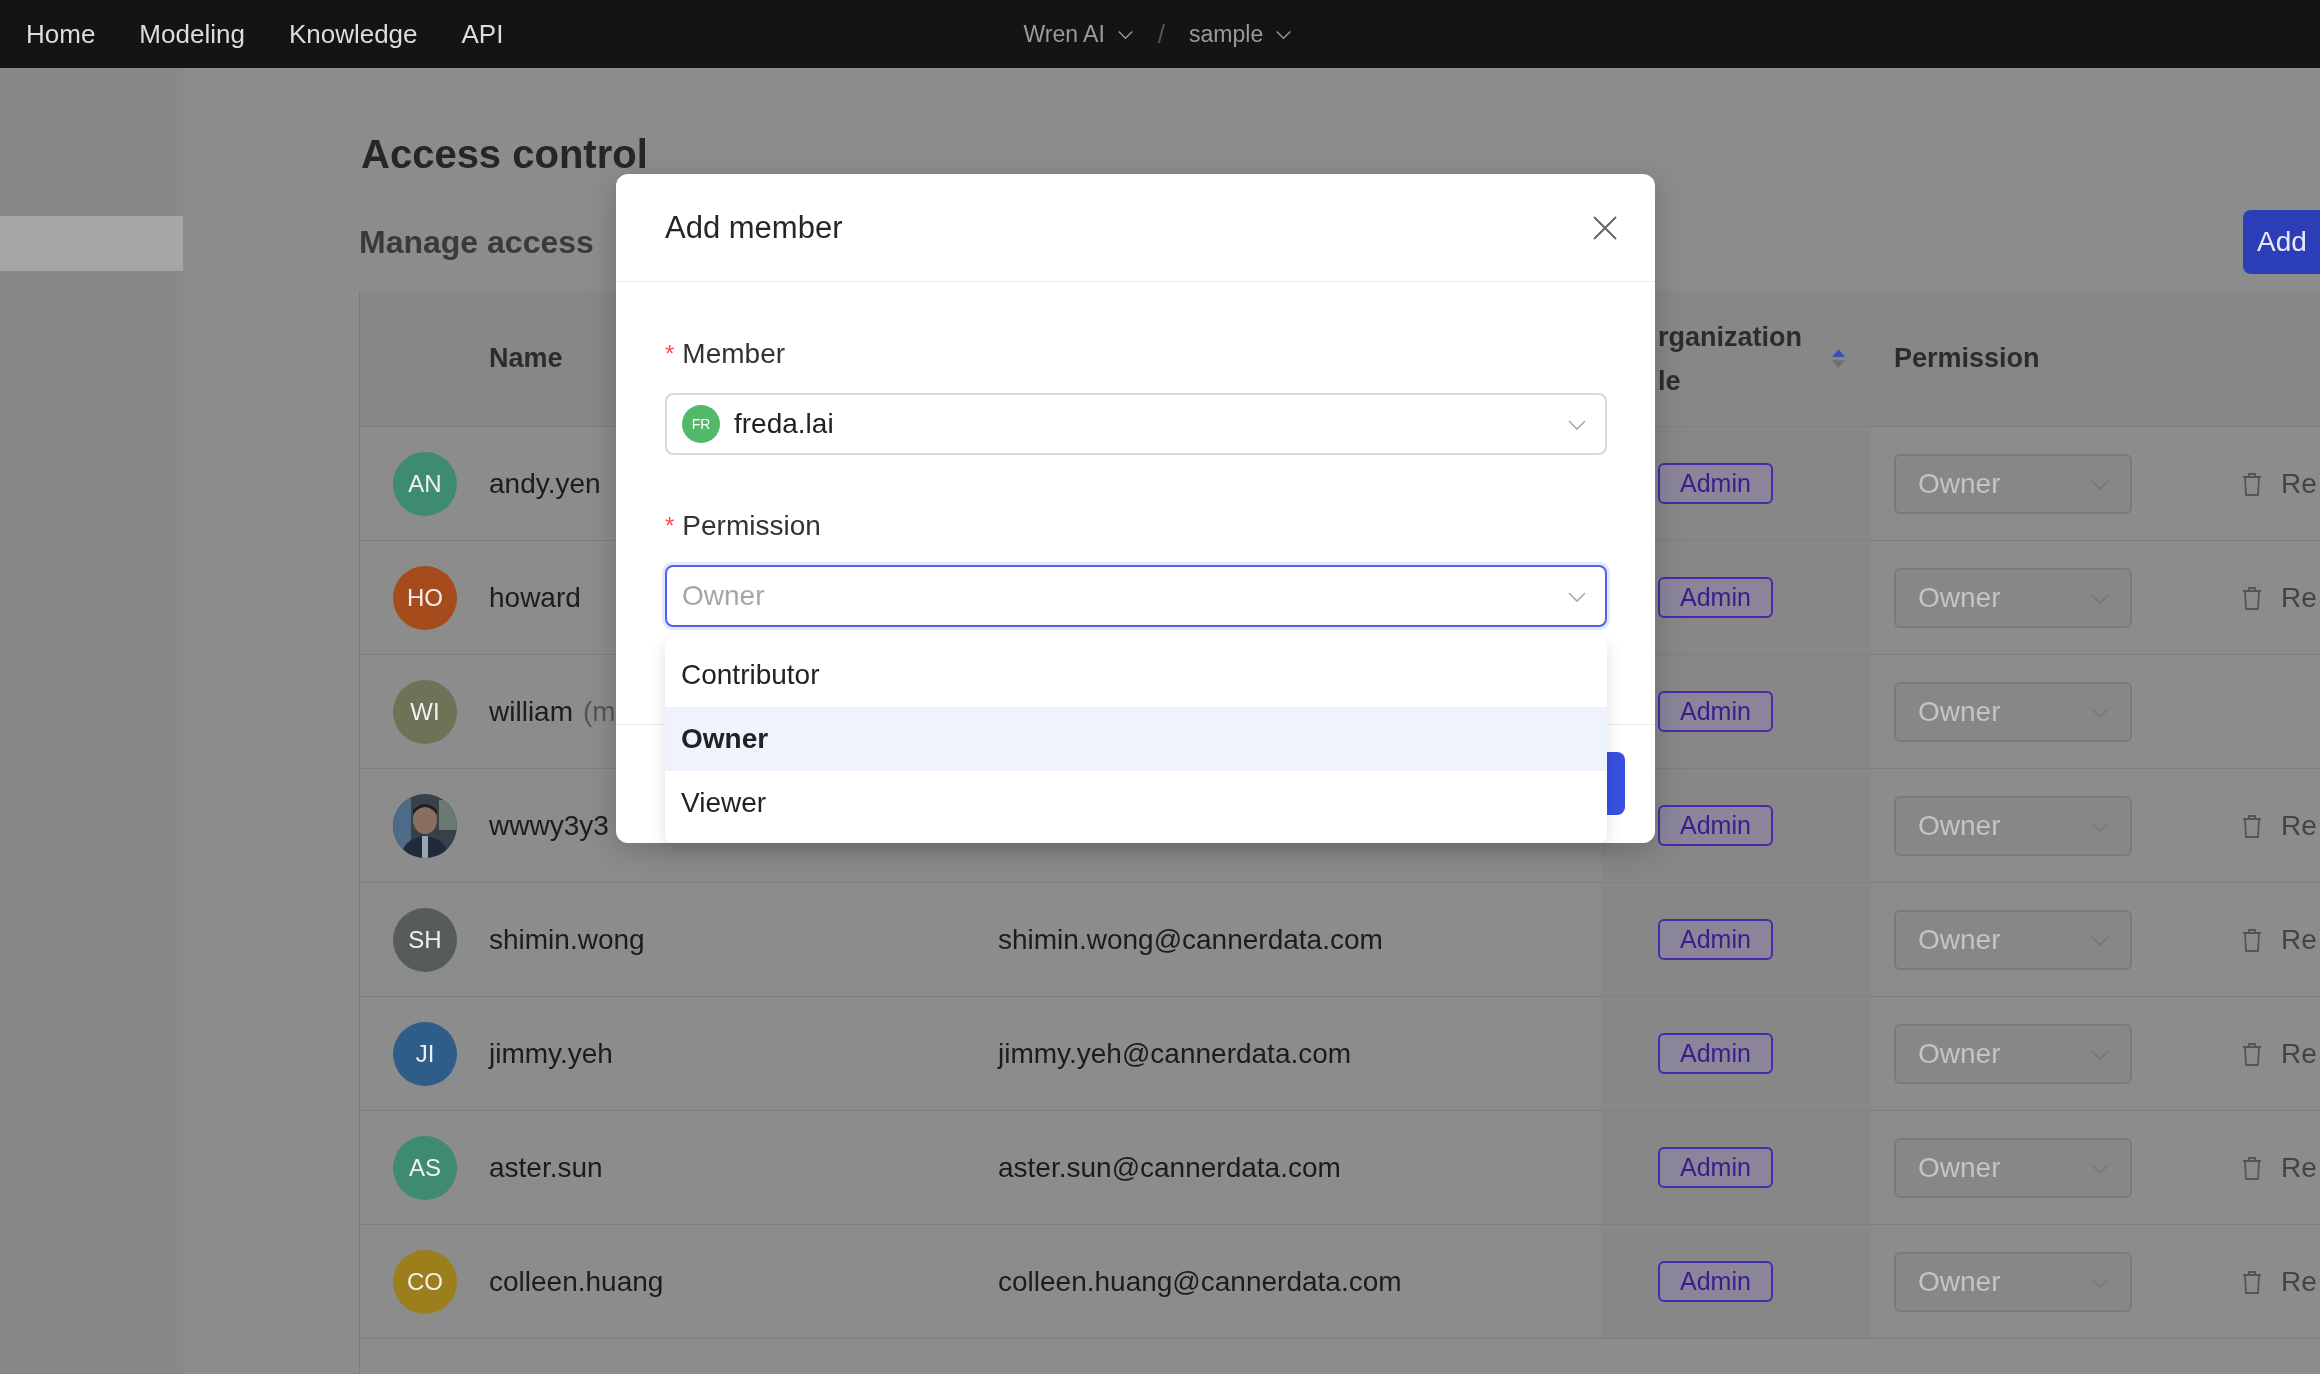 The image size is (2320, 1374). Describe the element at coordinates (1730, 359) in the screenshot. I see `column-header: rganization le` at that location.